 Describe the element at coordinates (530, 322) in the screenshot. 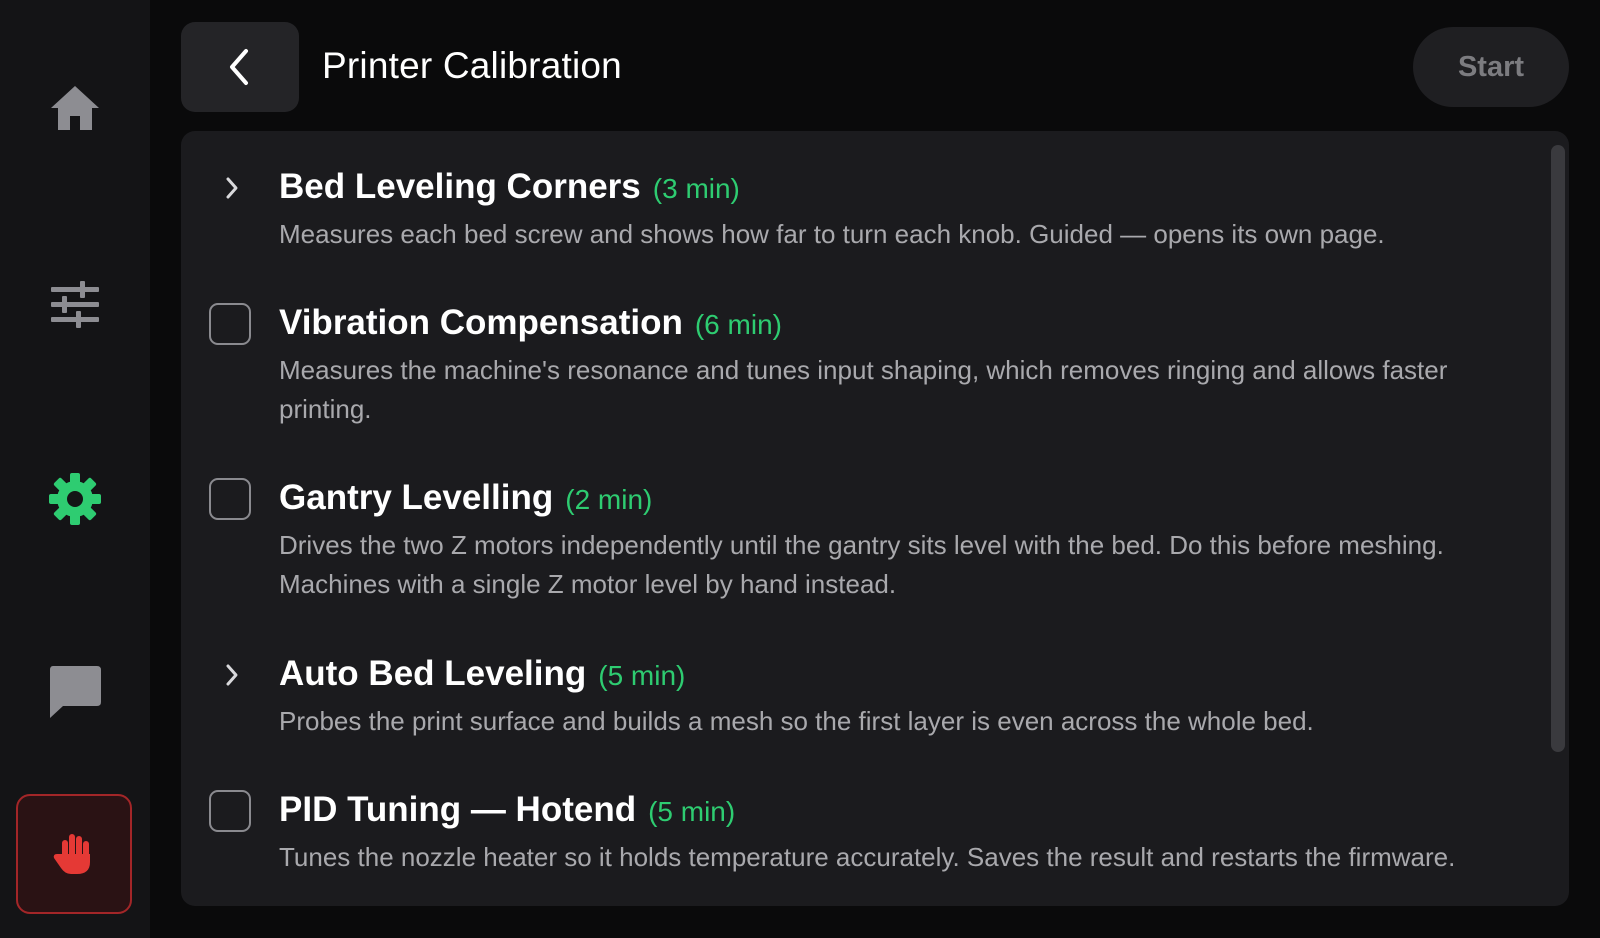

I see `item-title: Vibration Compensation (6 min)` at that location.